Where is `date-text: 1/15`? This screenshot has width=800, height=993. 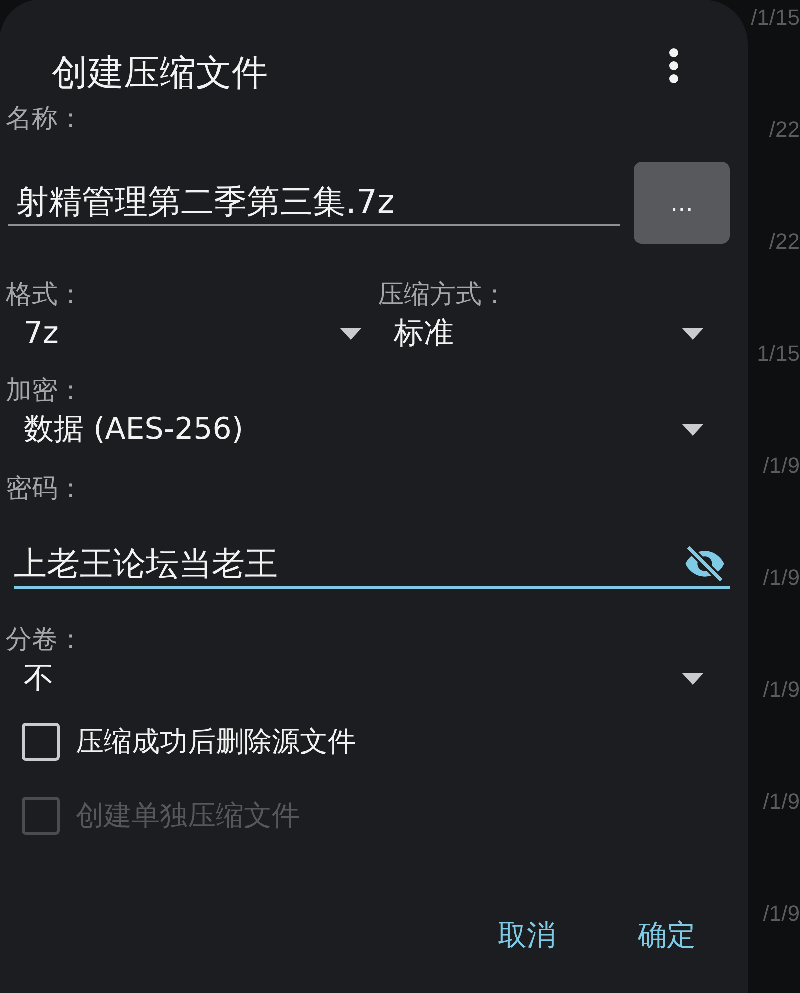
date-text: 1/15 is located at coordinates (778, 354).